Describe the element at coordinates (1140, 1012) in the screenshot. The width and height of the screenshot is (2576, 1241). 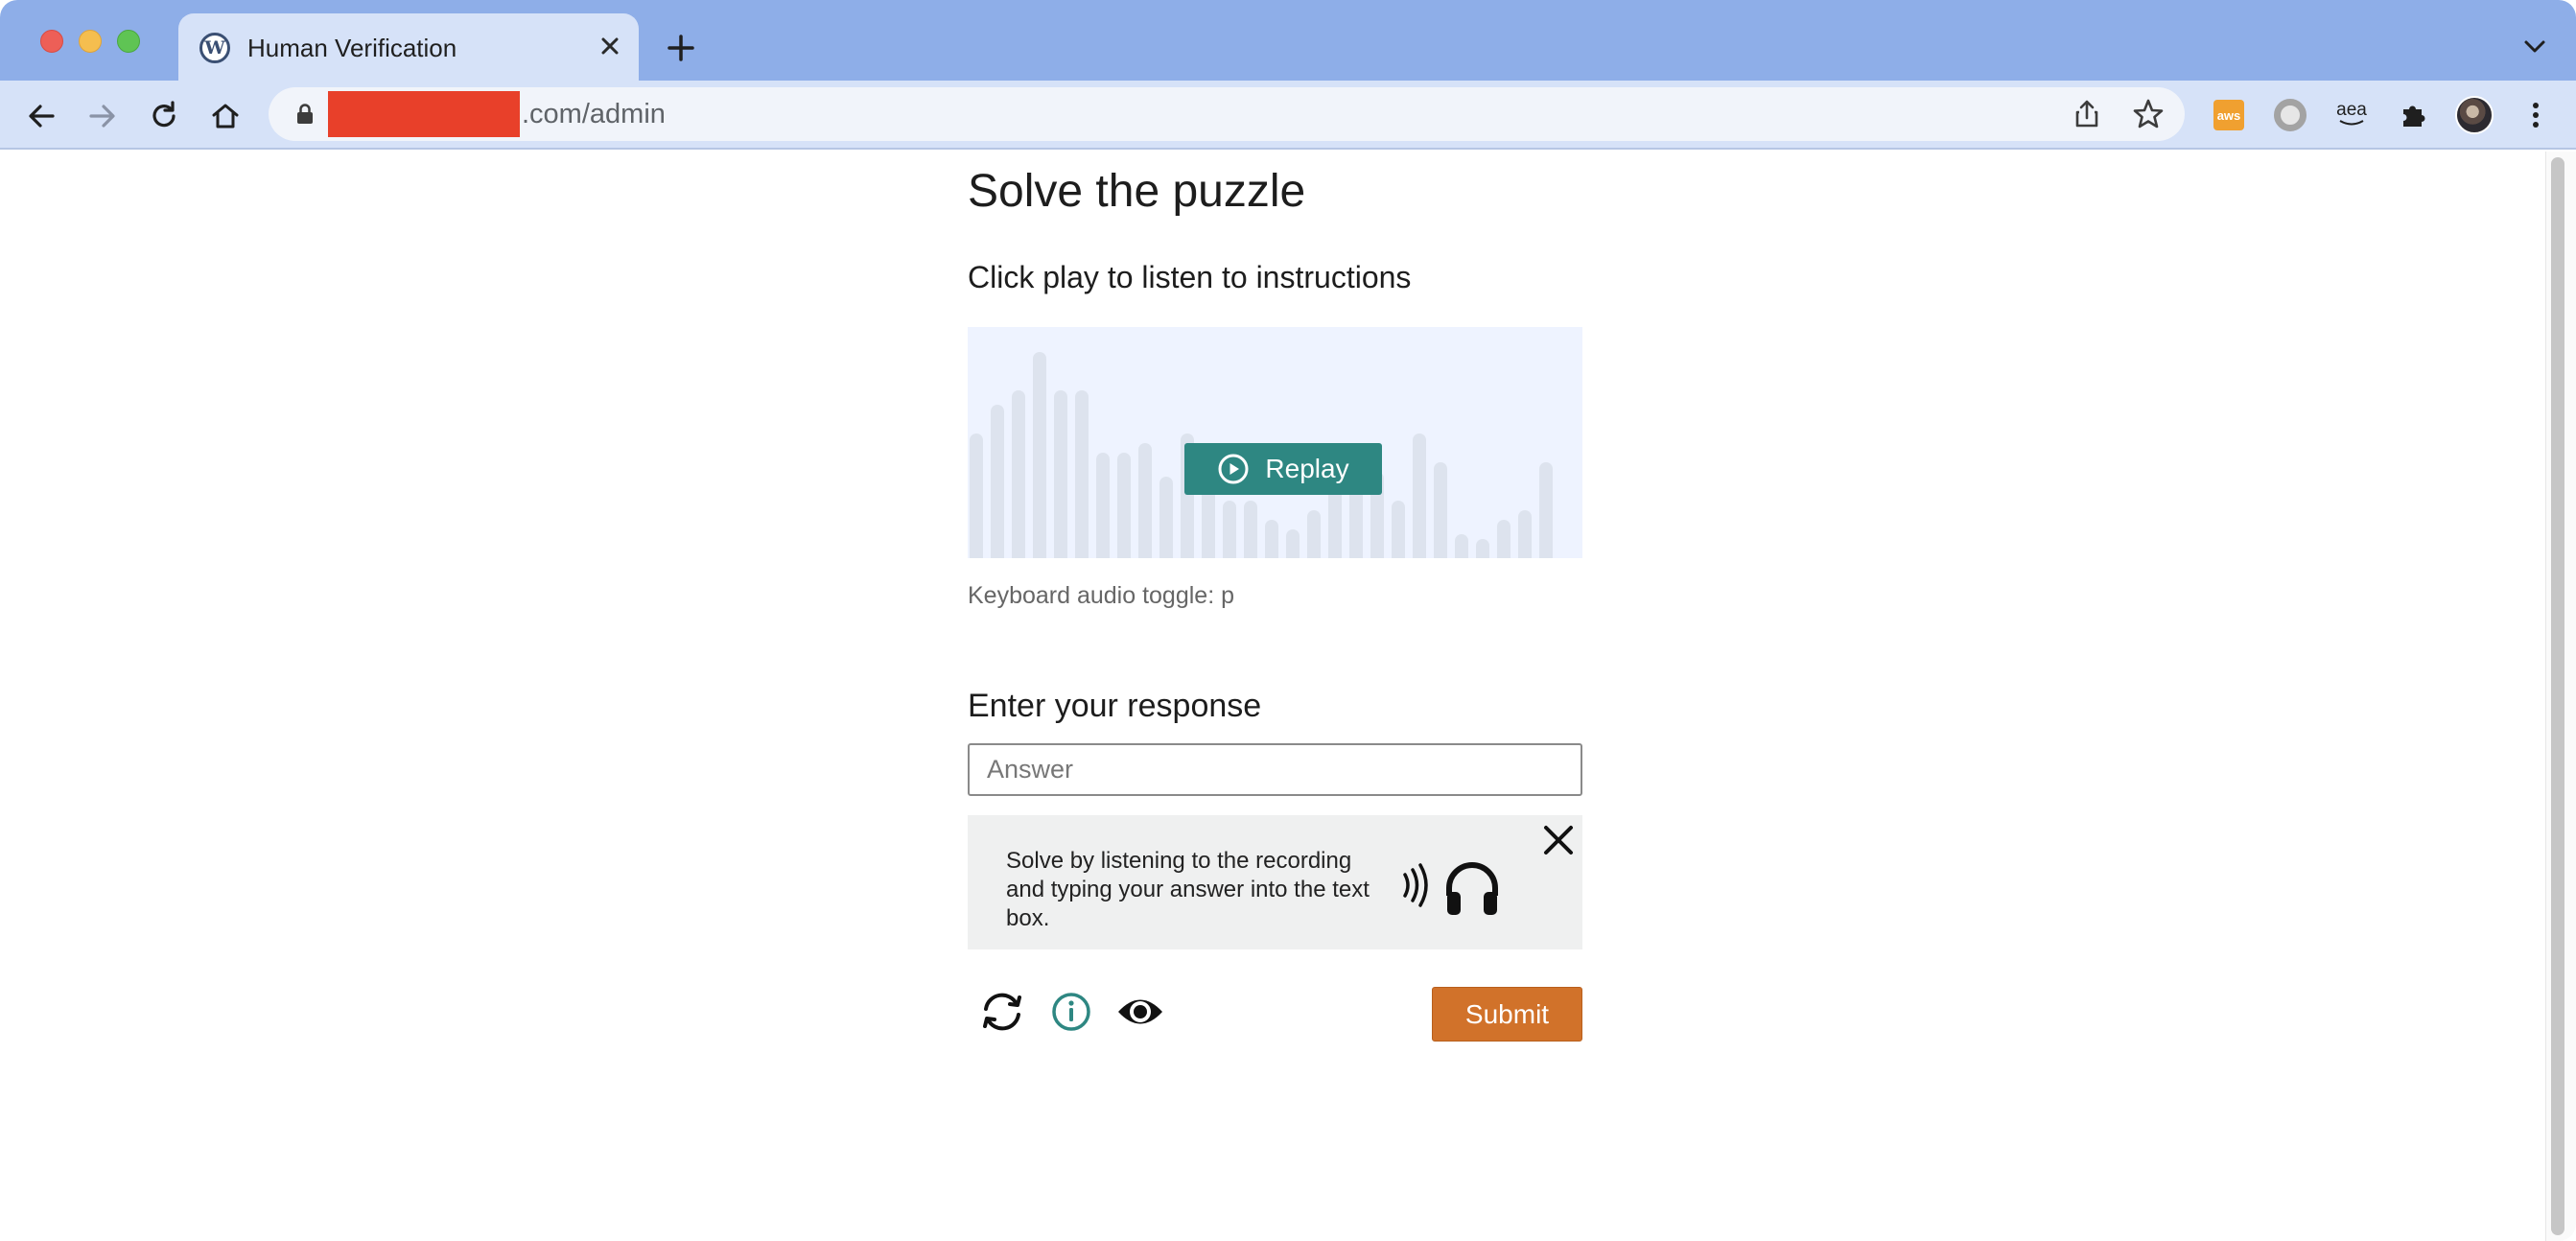
I see `eye-icon` at that location.